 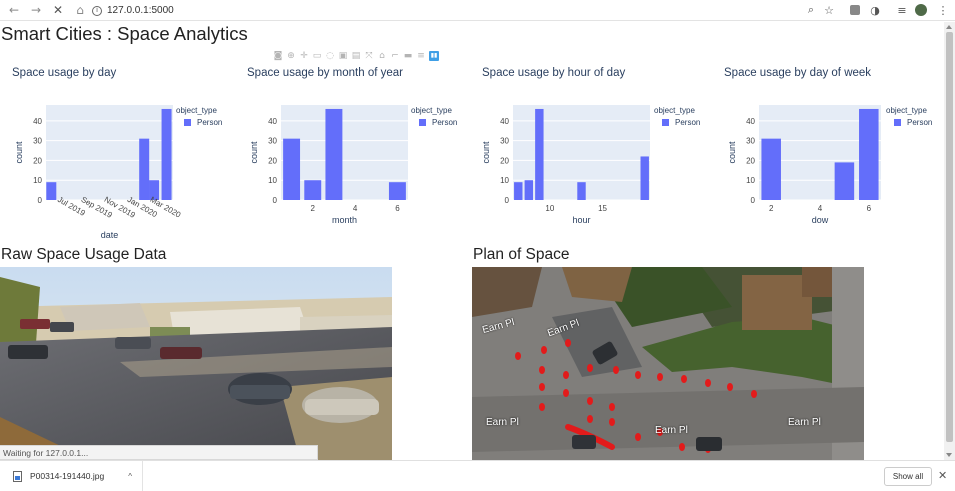 What do you see at coordinates (124, 33) in the screenshot?
I see `page-title: Smart Cities : Space Analytics` at bounding box center [124, 33].